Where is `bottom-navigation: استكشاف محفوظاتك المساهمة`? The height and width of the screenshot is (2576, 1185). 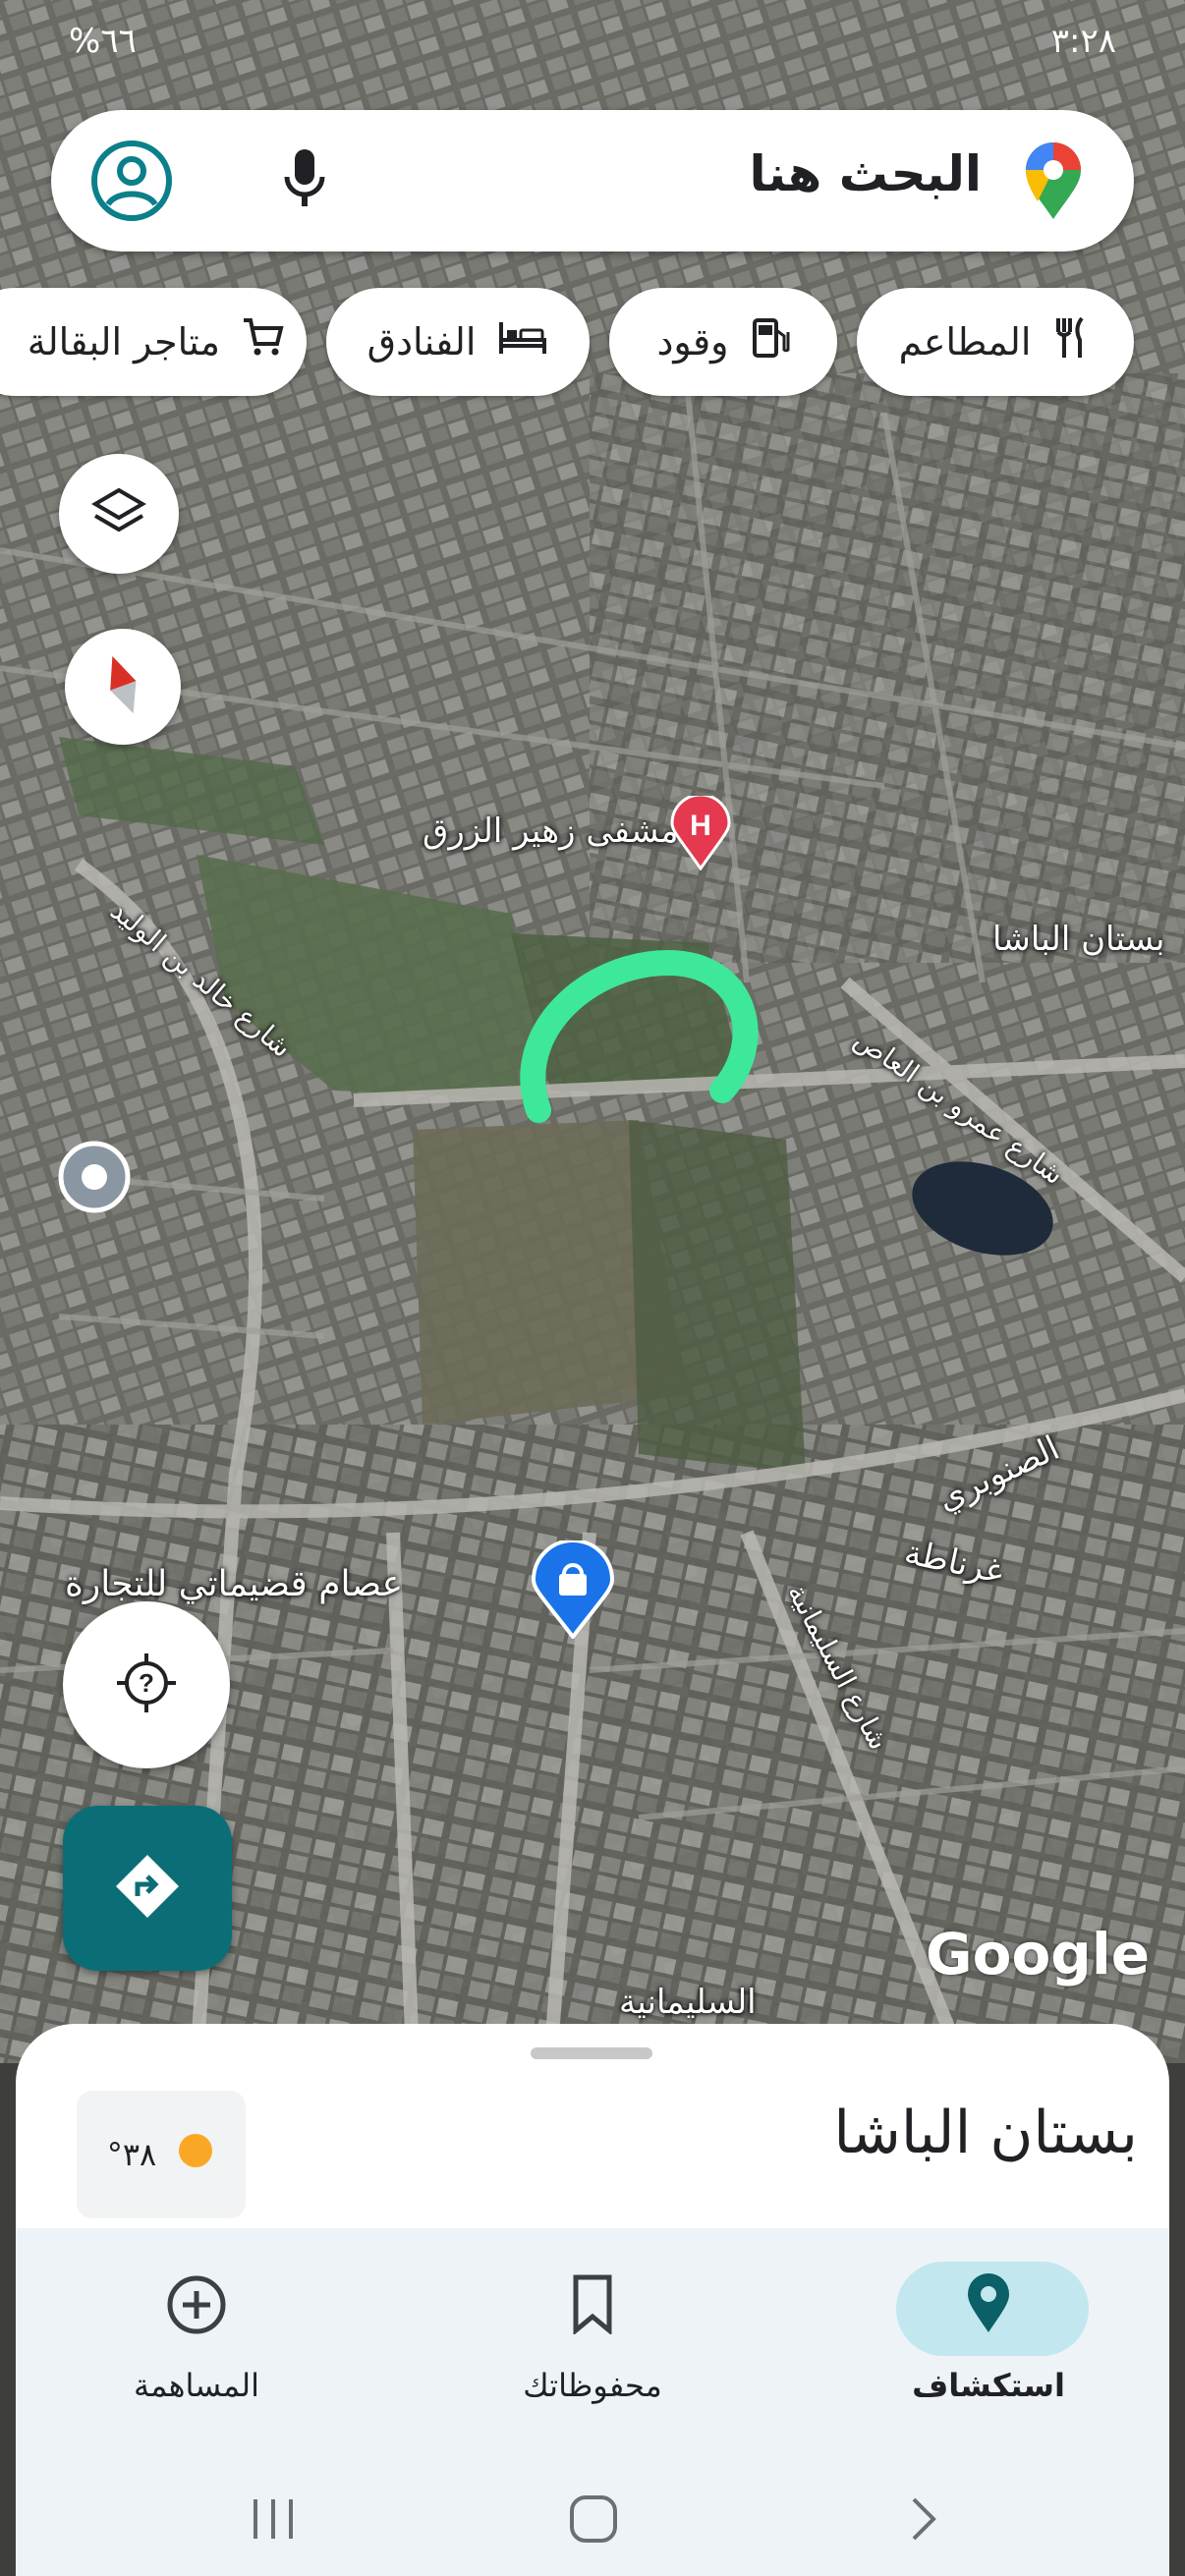
bottom-navigation: استكشاف محفوظاتك المساهمة is located at coordinates (592, 2346).